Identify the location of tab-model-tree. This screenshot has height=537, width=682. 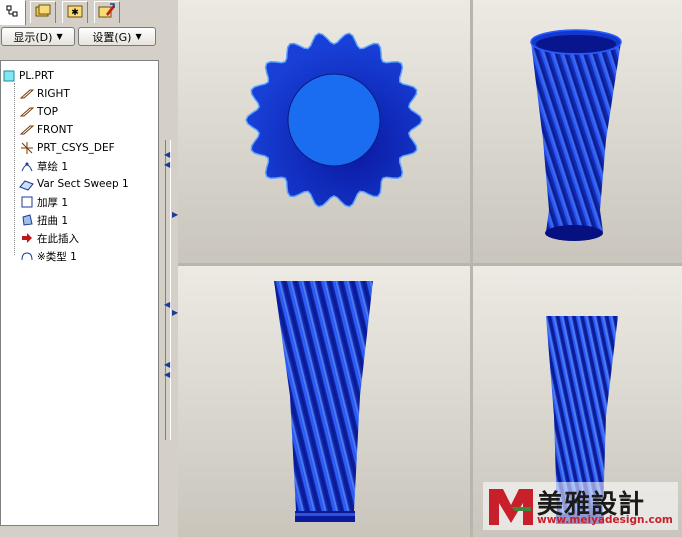
(13, 12).